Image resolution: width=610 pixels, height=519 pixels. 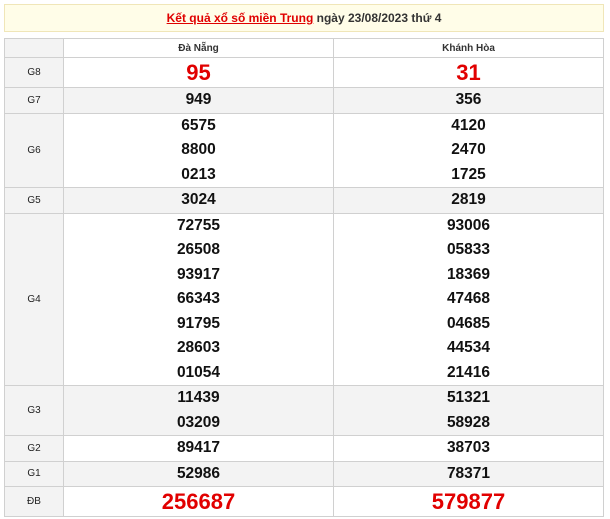 I want to click on lottery-number: 18369, so click(x=468, y=274).